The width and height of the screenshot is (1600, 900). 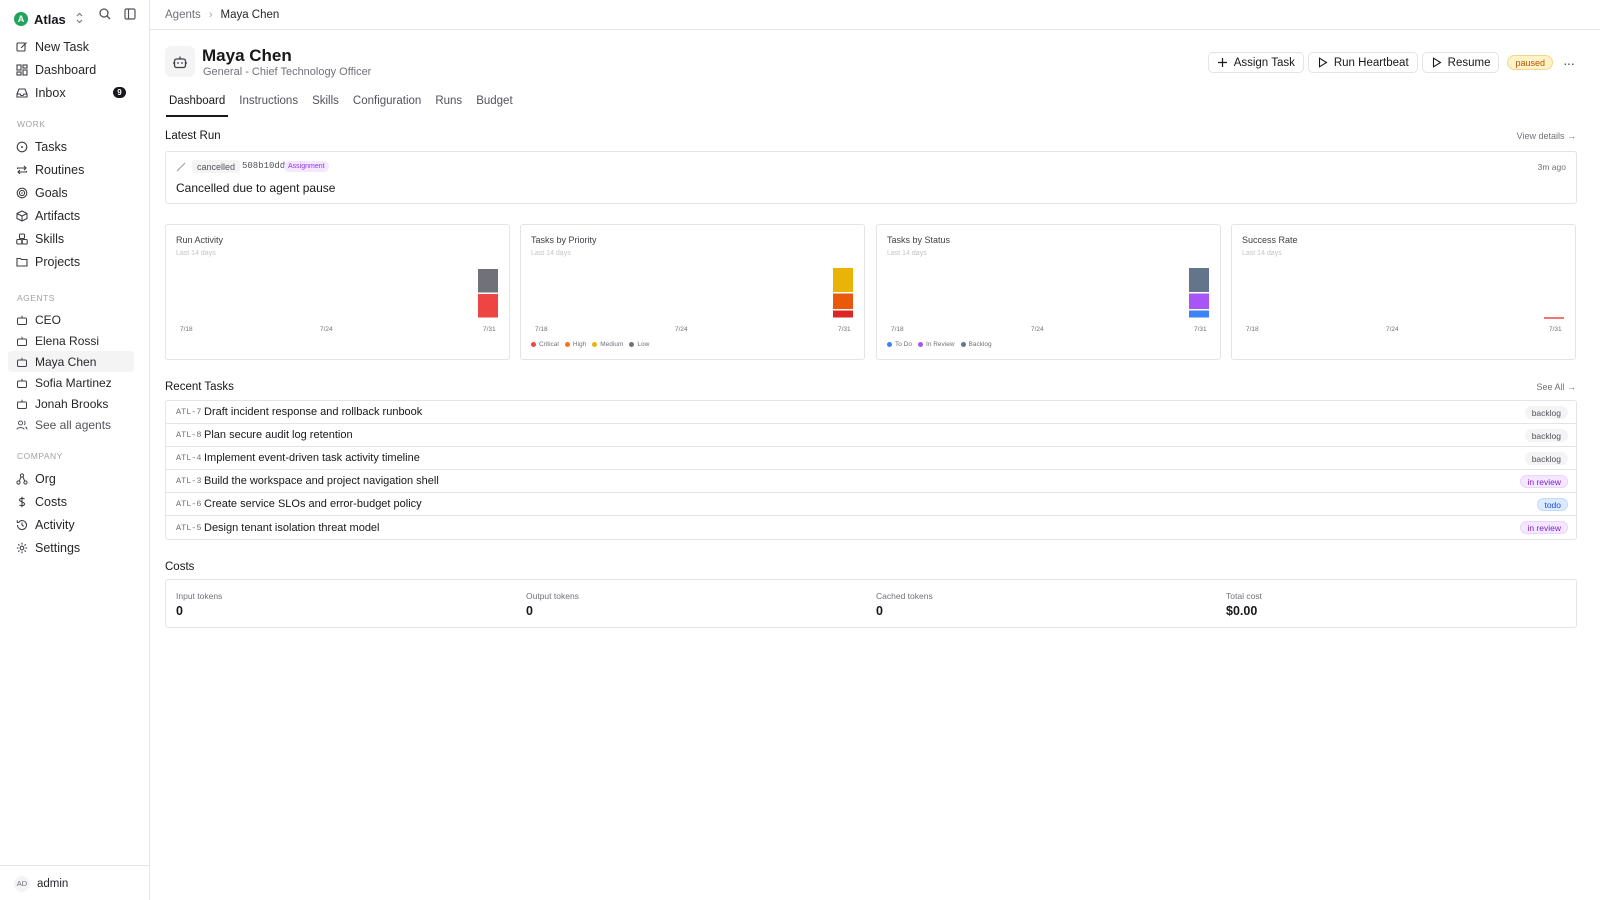 I want to click on task-id: ATL-4, so click(x=189, y=458).